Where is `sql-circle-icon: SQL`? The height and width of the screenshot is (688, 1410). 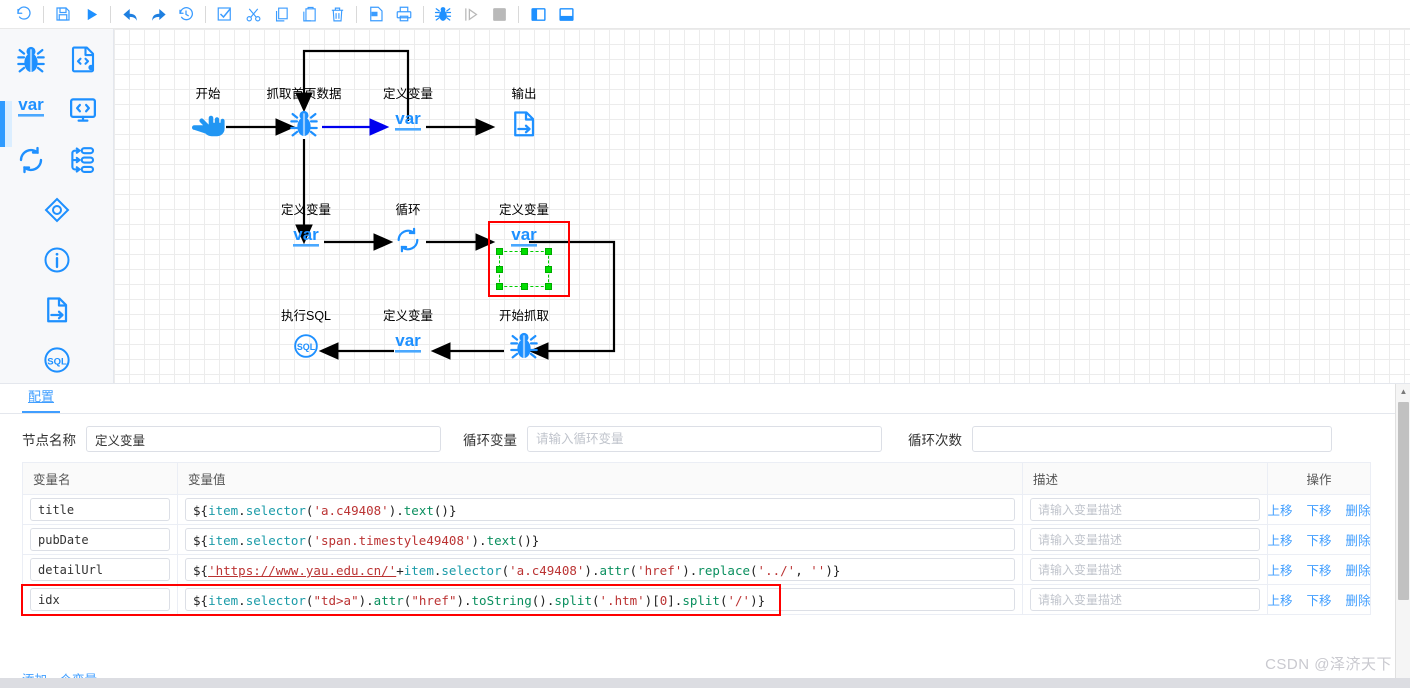 sql-circle-icon: SQL is located at coordinates (306, 346).